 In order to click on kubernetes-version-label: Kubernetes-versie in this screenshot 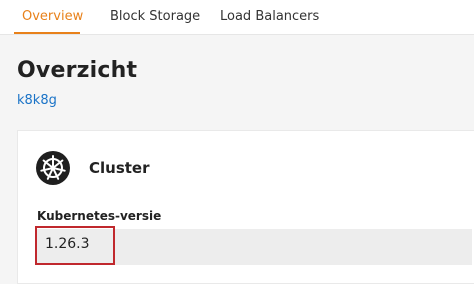, I will do `click(99, 216)`.